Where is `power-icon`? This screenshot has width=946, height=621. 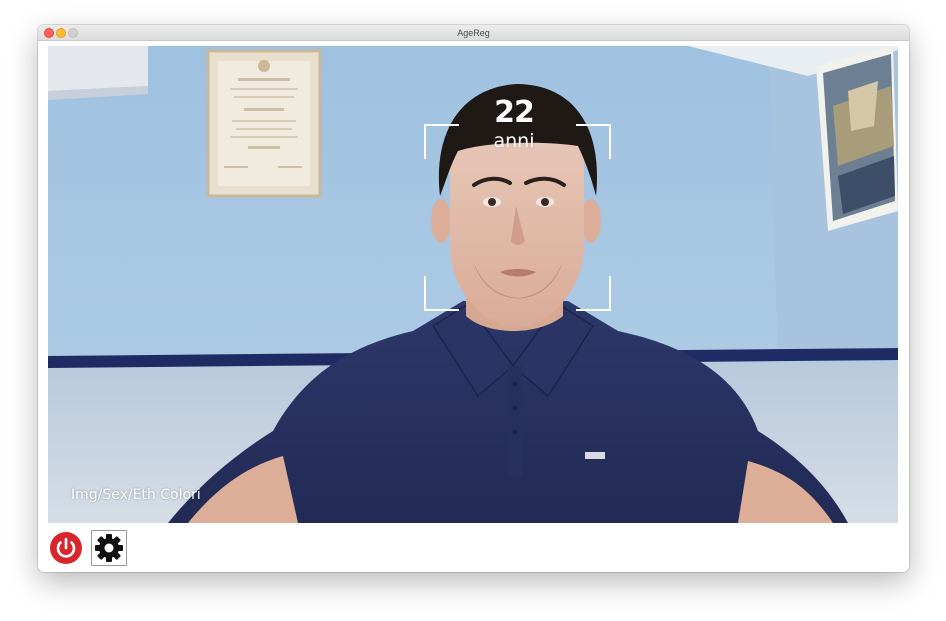
power-icon is located at coordinates (66, 548).